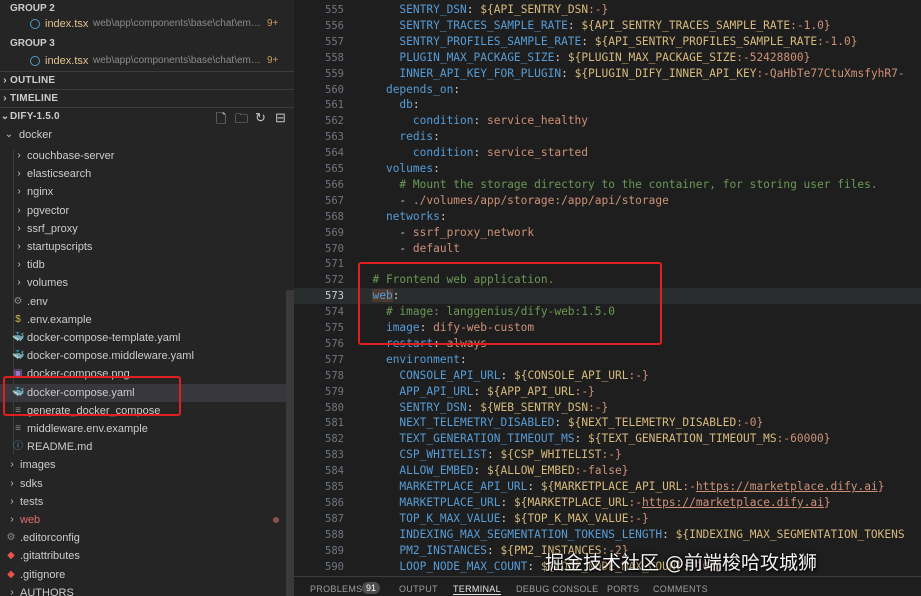 The height and width of the screenshot is (596, 921). What do you see at coordinates (623, 589) in the screenshot?
I see `tab-ports: PORTS` at bounding box center [623, 589].